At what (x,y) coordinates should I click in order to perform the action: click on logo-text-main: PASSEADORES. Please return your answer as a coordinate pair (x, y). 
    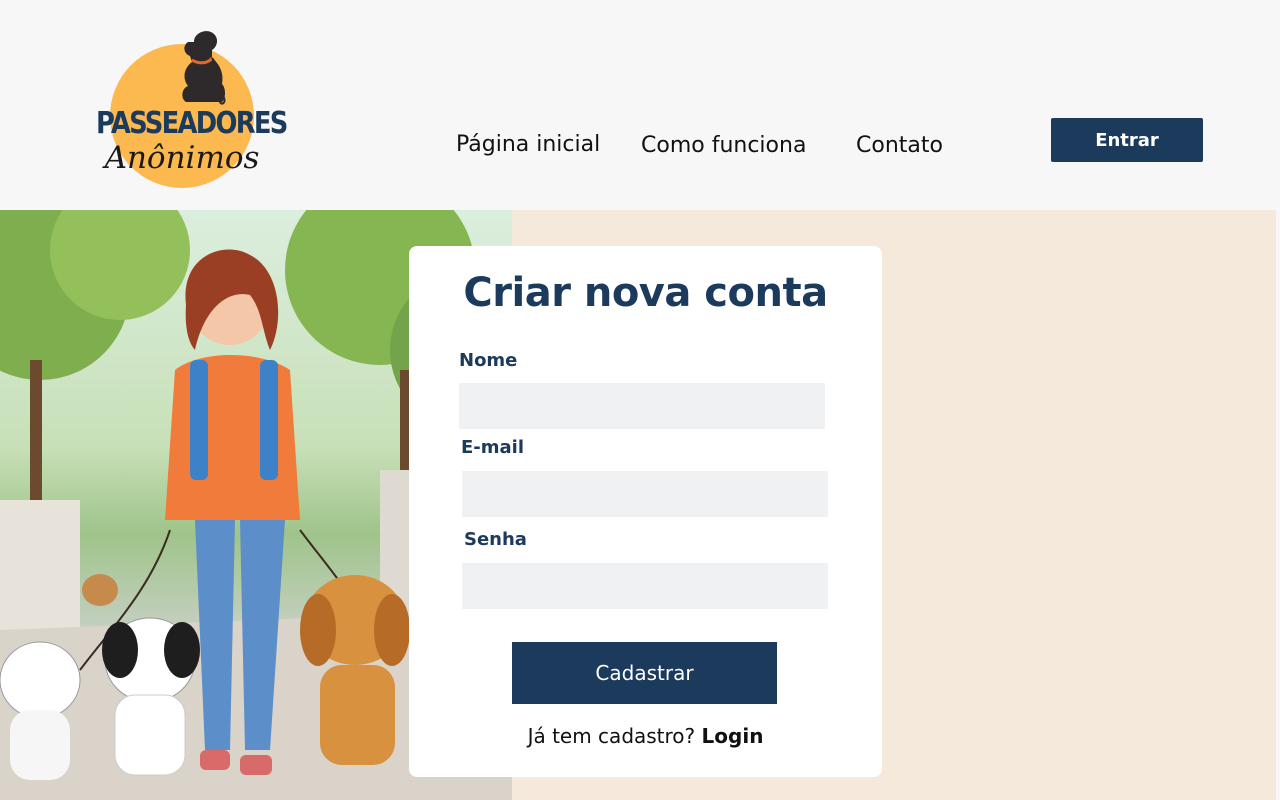
    Looking at the image, I should click on (192, 123).